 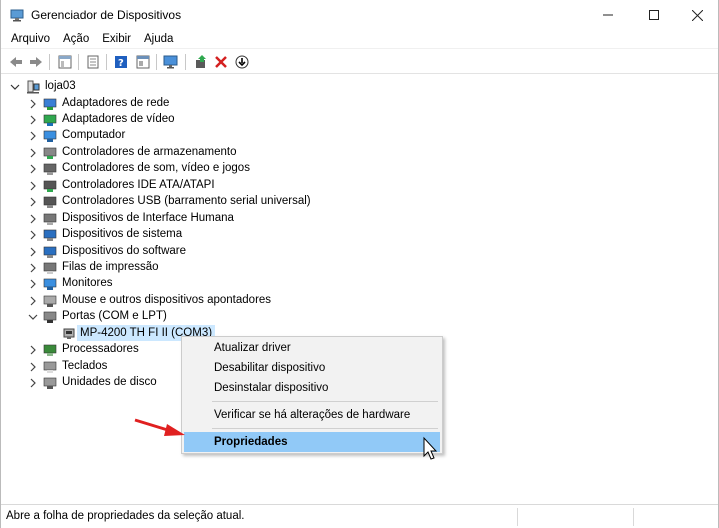 I want to click on help-button: ?, so click(x=121, y=62).